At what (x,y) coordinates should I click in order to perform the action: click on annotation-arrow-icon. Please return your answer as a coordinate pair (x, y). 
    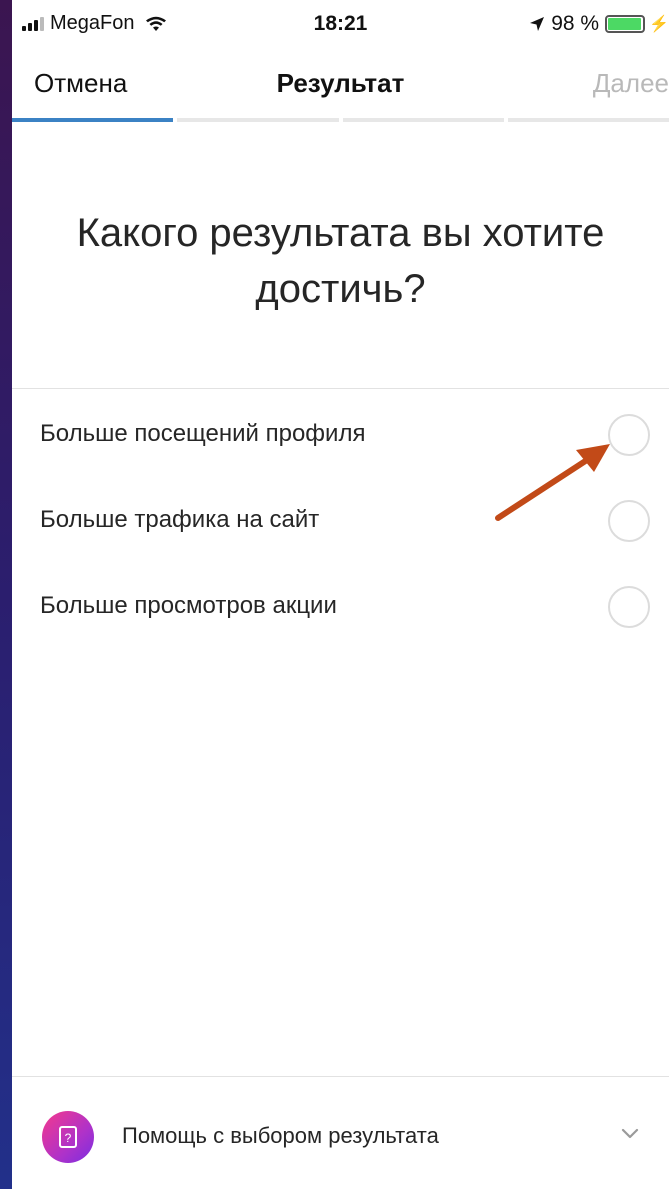
    Looking at the image, I should click on (552, 482).